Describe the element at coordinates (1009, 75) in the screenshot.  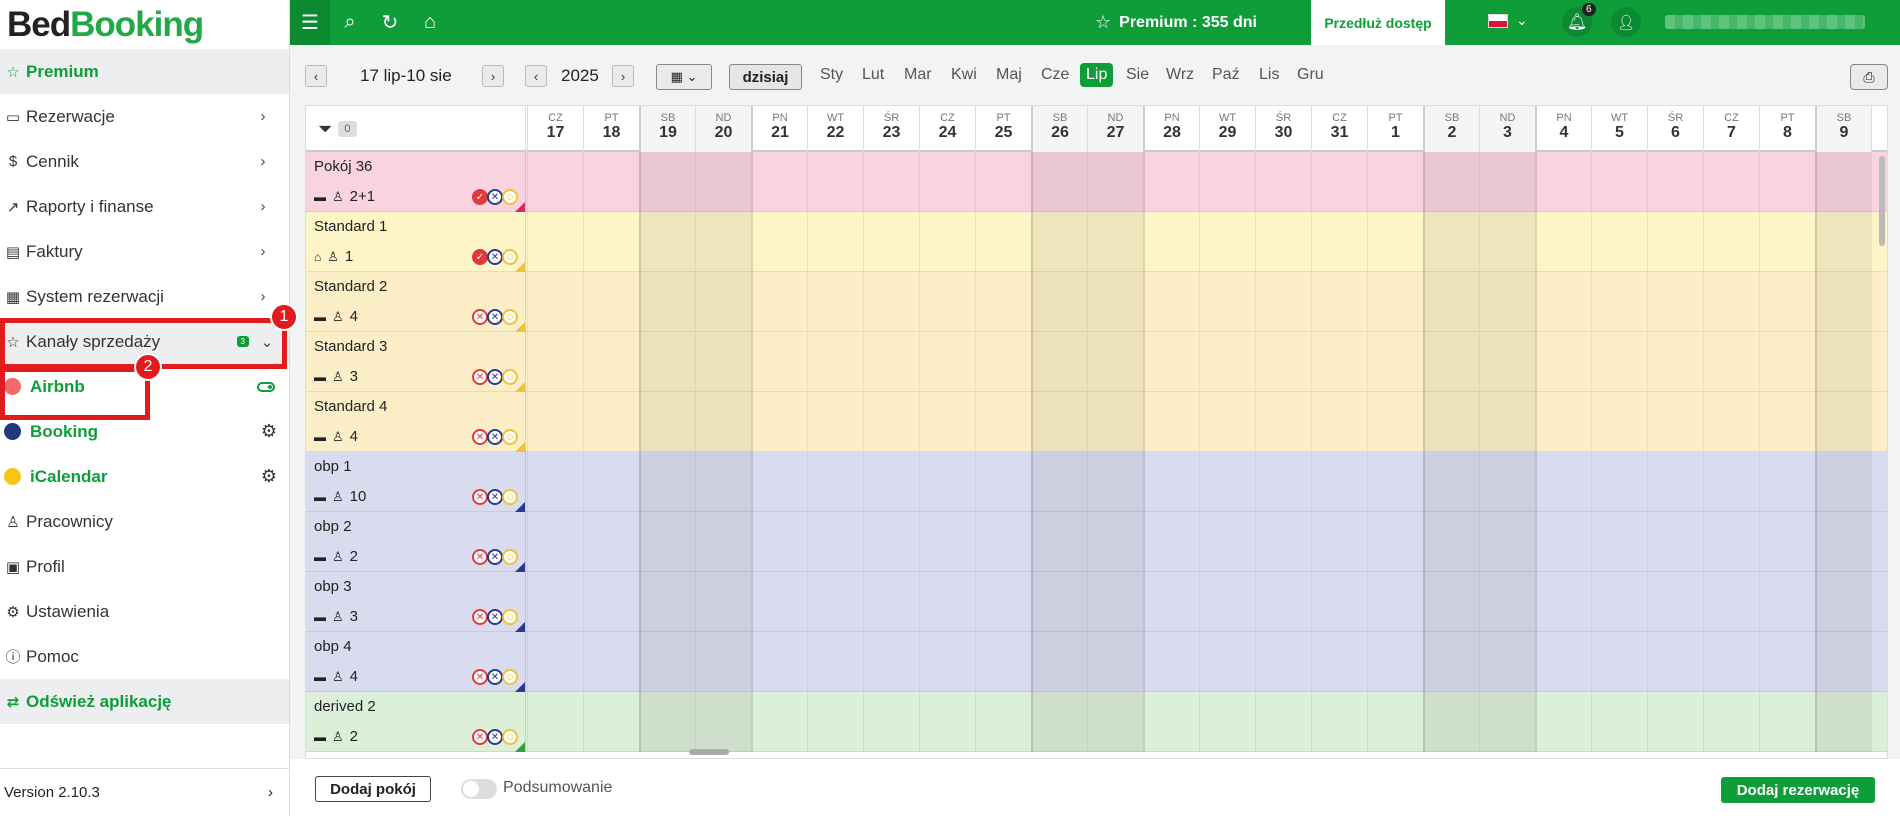
I see `month-maj: Maj` at that location.